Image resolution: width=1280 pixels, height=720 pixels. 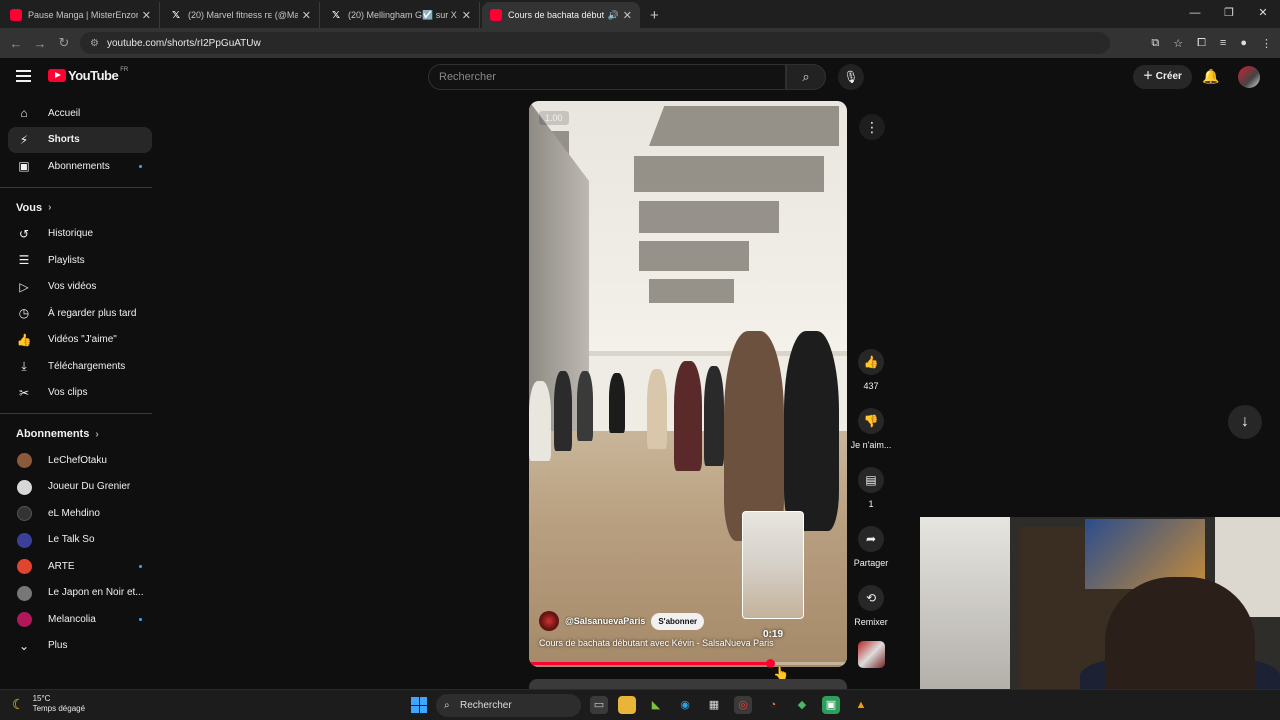 I want to click on avatar, so click(x=1249, y=77).